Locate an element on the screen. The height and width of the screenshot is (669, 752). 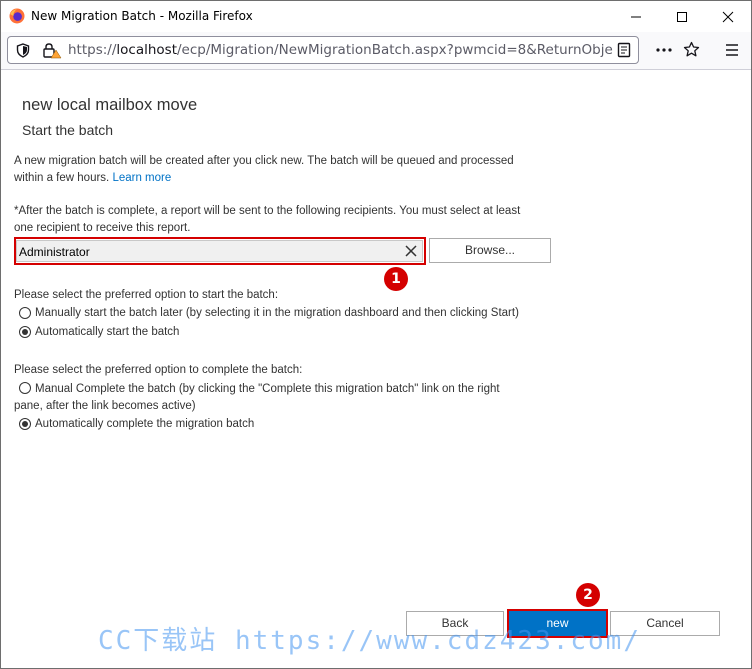
minimize-button is located at coordinates (636, 16).